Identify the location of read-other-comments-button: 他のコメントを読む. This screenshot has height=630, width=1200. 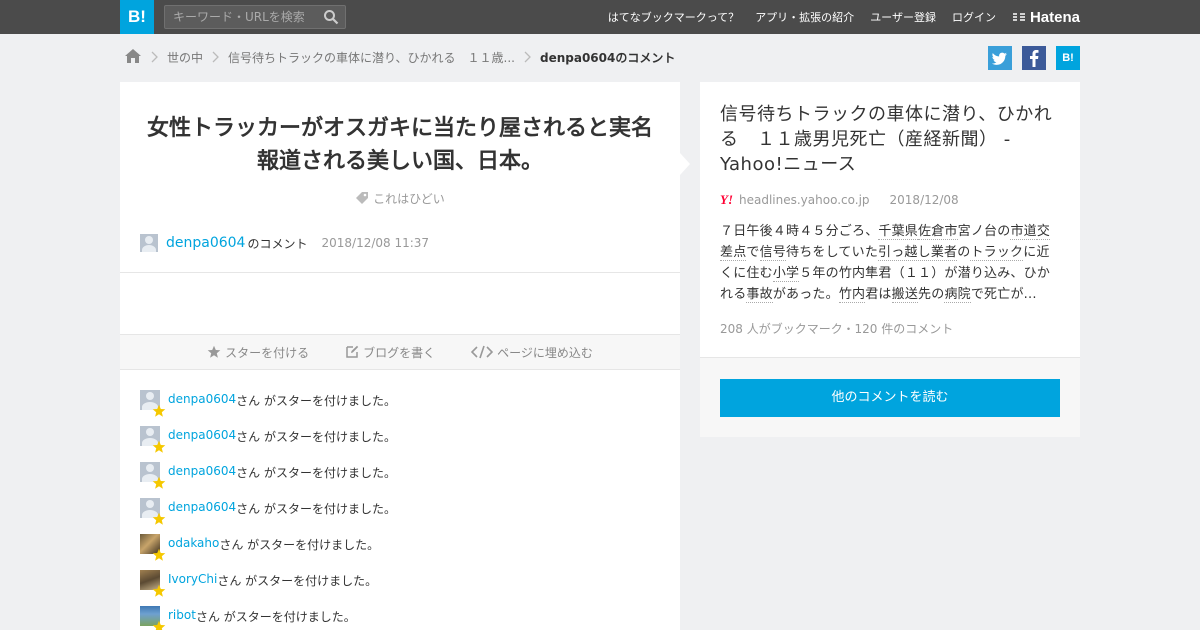
(890, 398).